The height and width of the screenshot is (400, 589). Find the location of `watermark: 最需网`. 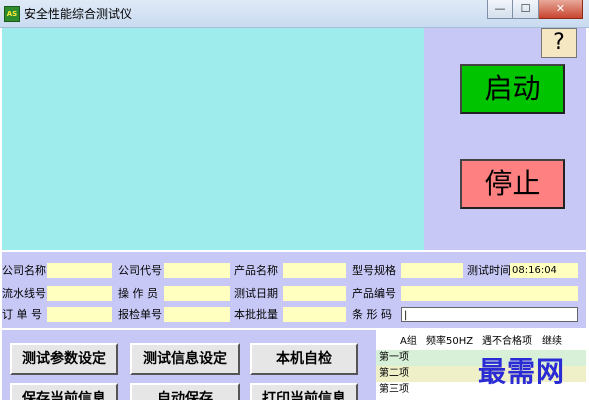

watermark: 最需网 is located at coordinates (522, 371).